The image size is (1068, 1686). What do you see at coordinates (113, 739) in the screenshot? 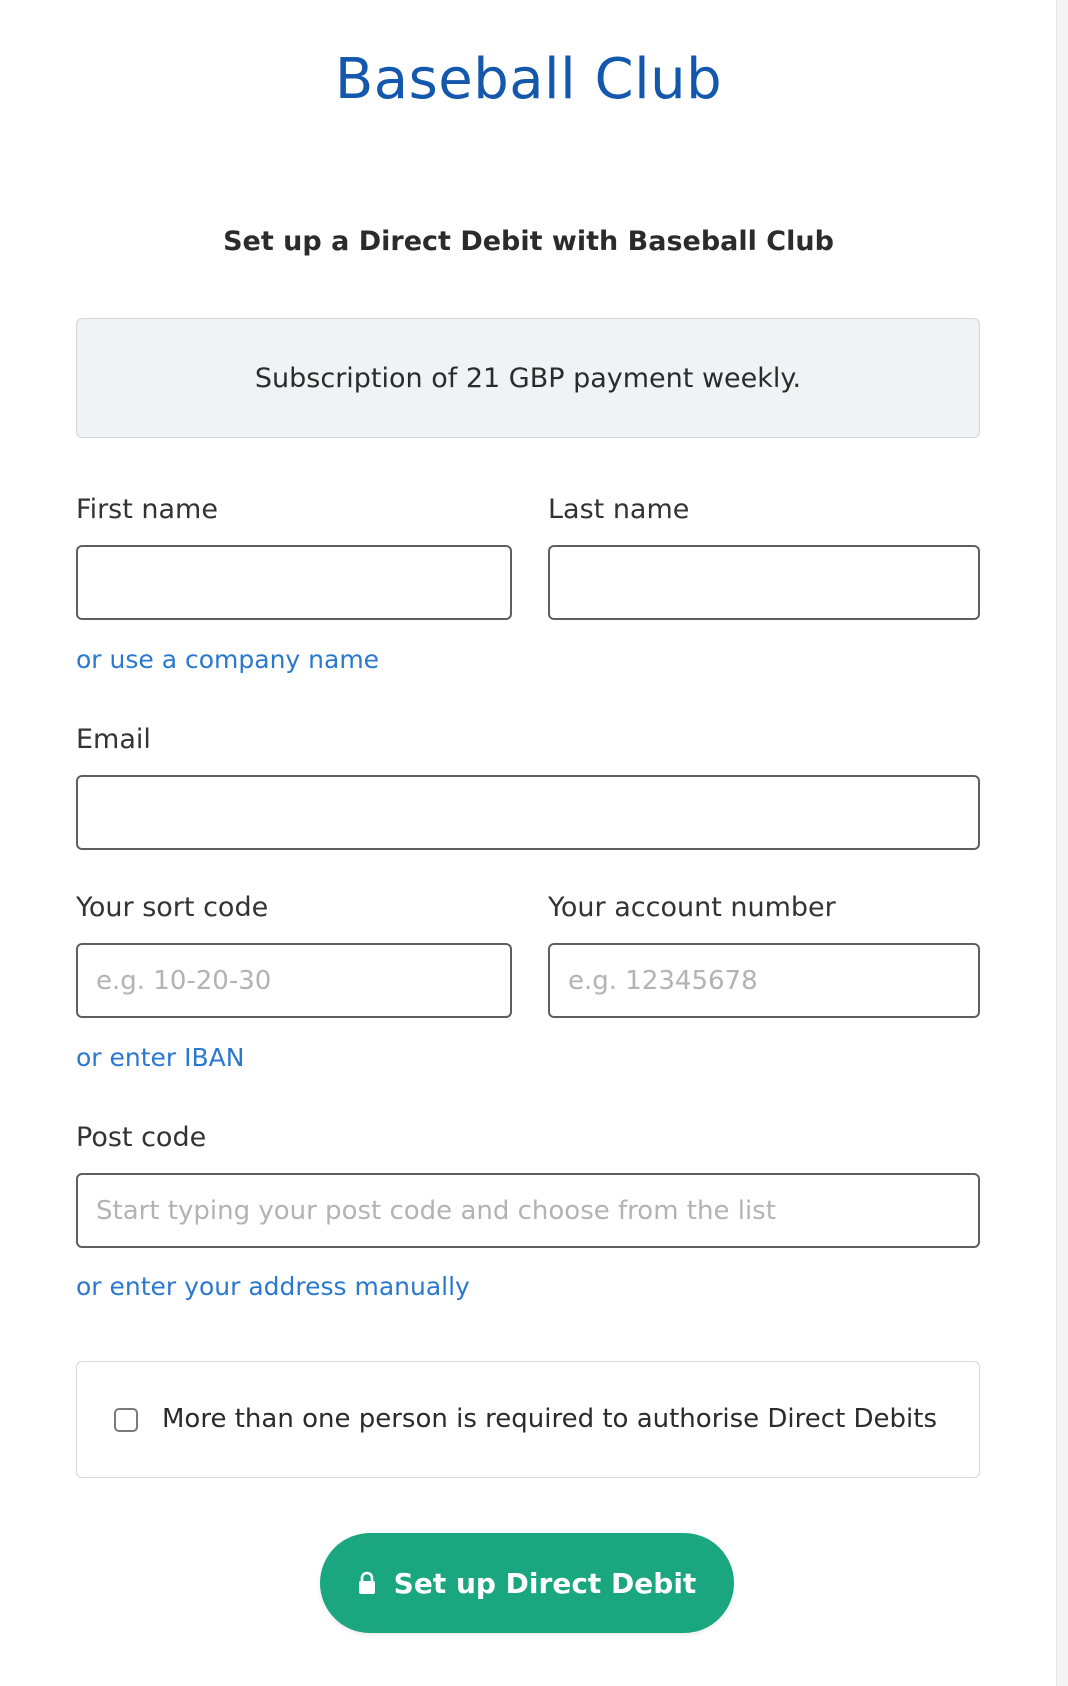
I see `email-label: Email` at bounding box center [113, 739].